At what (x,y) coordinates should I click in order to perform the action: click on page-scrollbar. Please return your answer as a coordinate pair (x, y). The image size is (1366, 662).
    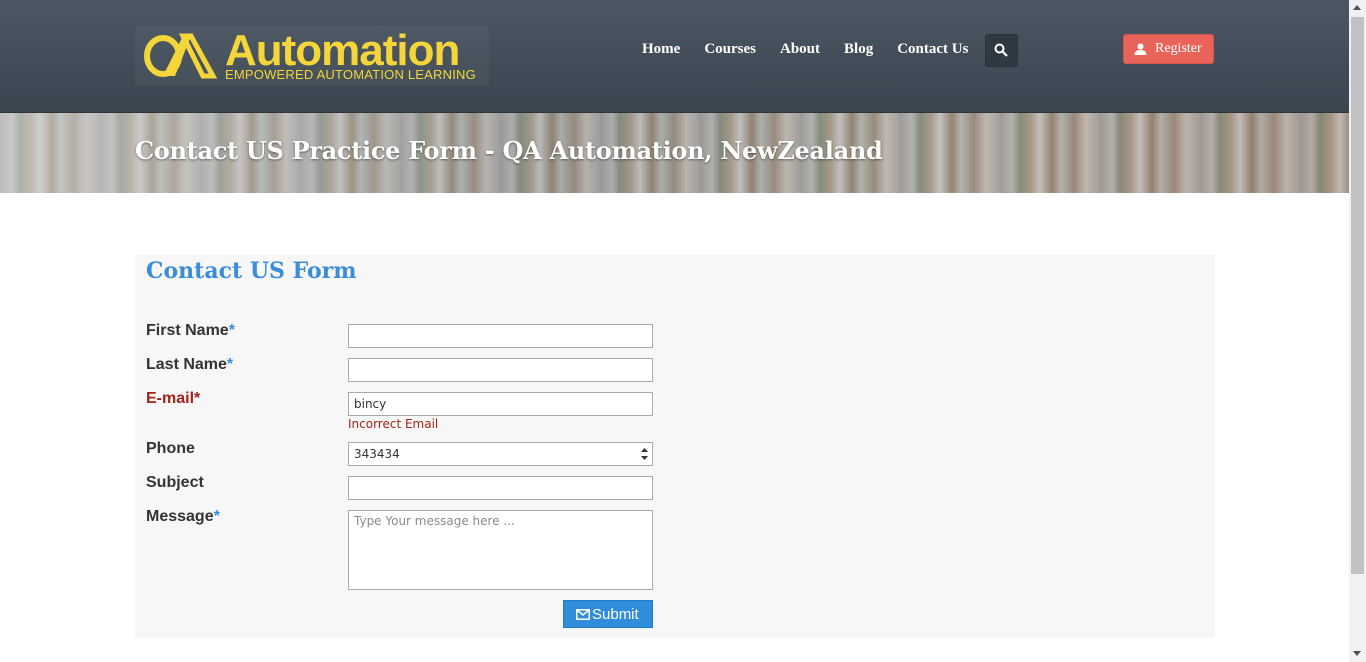
    Looking at the image, I should click on (1357, 331).